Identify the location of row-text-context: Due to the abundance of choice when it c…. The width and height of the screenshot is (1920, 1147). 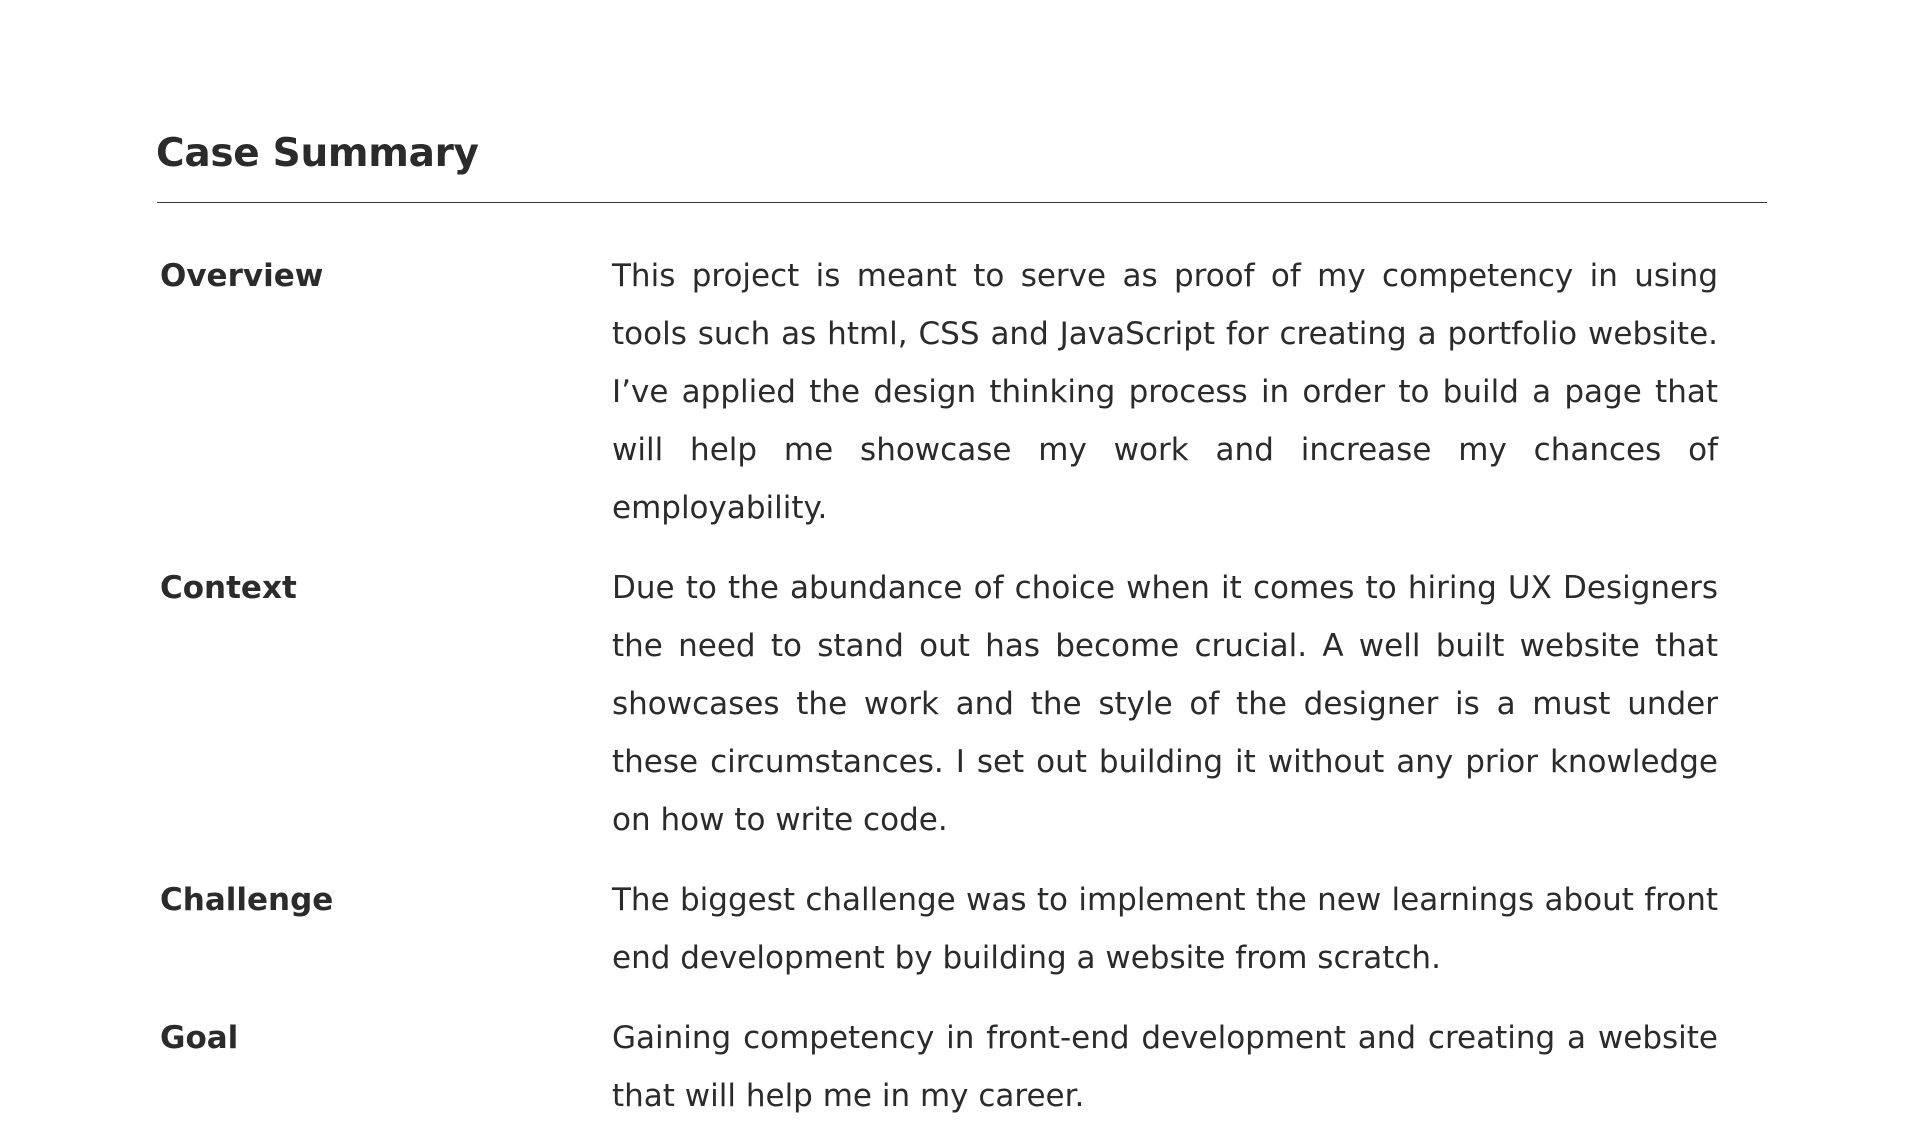
(1165, 704).